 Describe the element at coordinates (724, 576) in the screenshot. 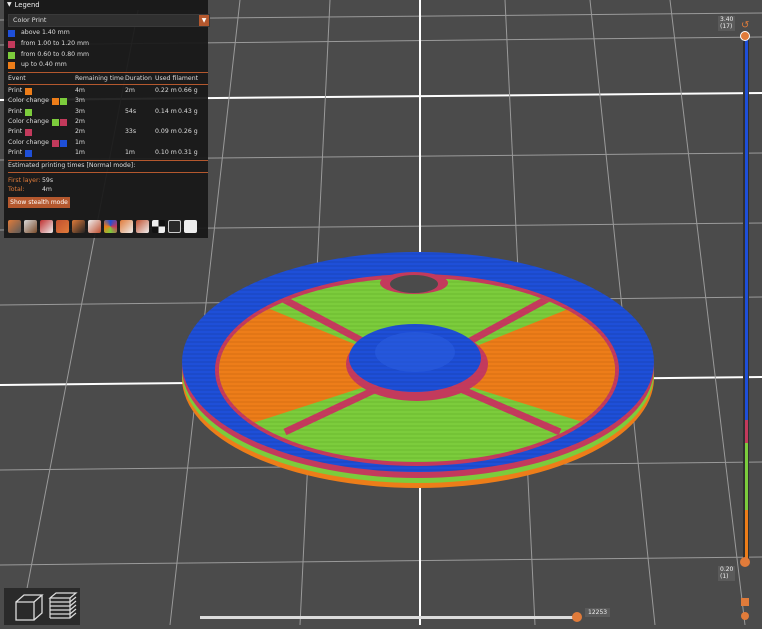

I see `bottom-layer-number: (1)` at that location.